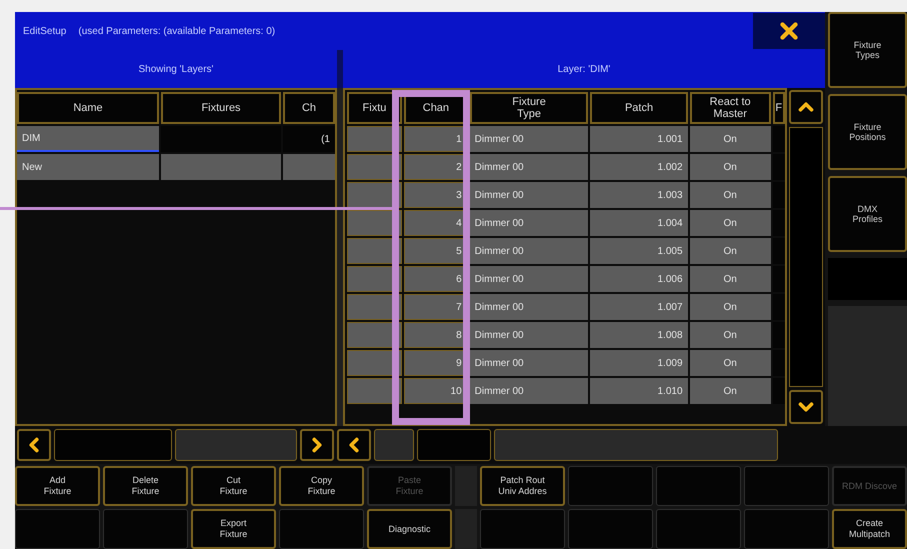  I want to click on nav-field, so click(394, 445).